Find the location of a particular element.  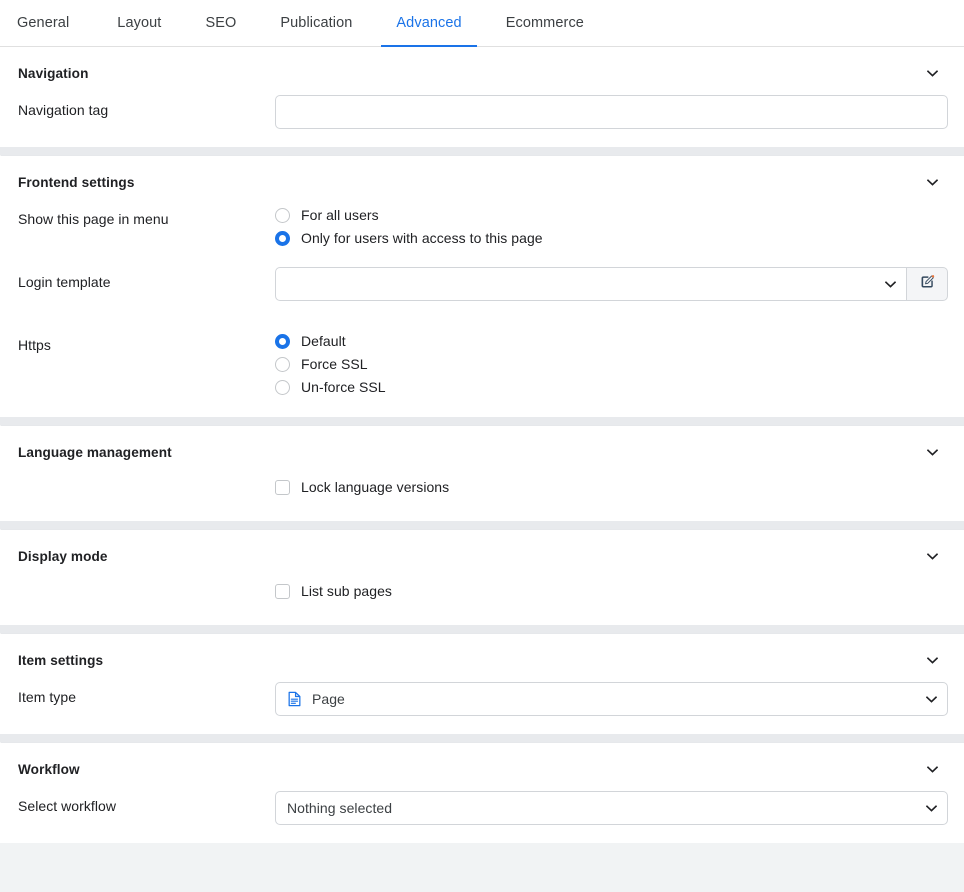

select-workflow-value: Nothing selected is located at coordinates (340, 808).